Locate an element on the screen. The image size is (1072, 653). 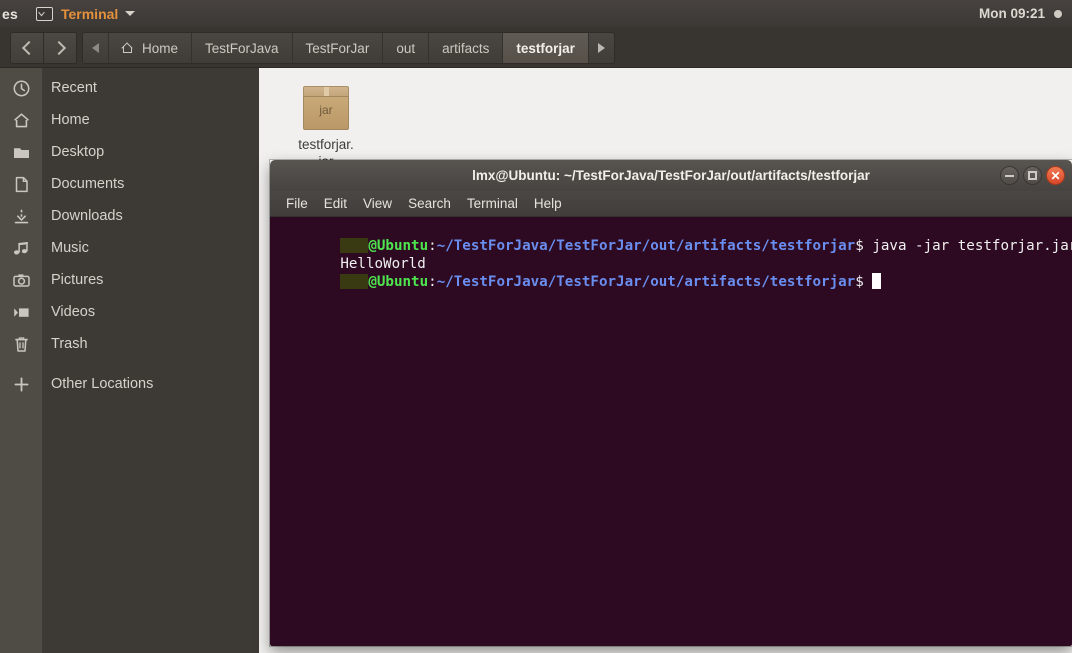
file-item-testforjar-jar: jar testforjar. jar is located at coordinates (326, 121).